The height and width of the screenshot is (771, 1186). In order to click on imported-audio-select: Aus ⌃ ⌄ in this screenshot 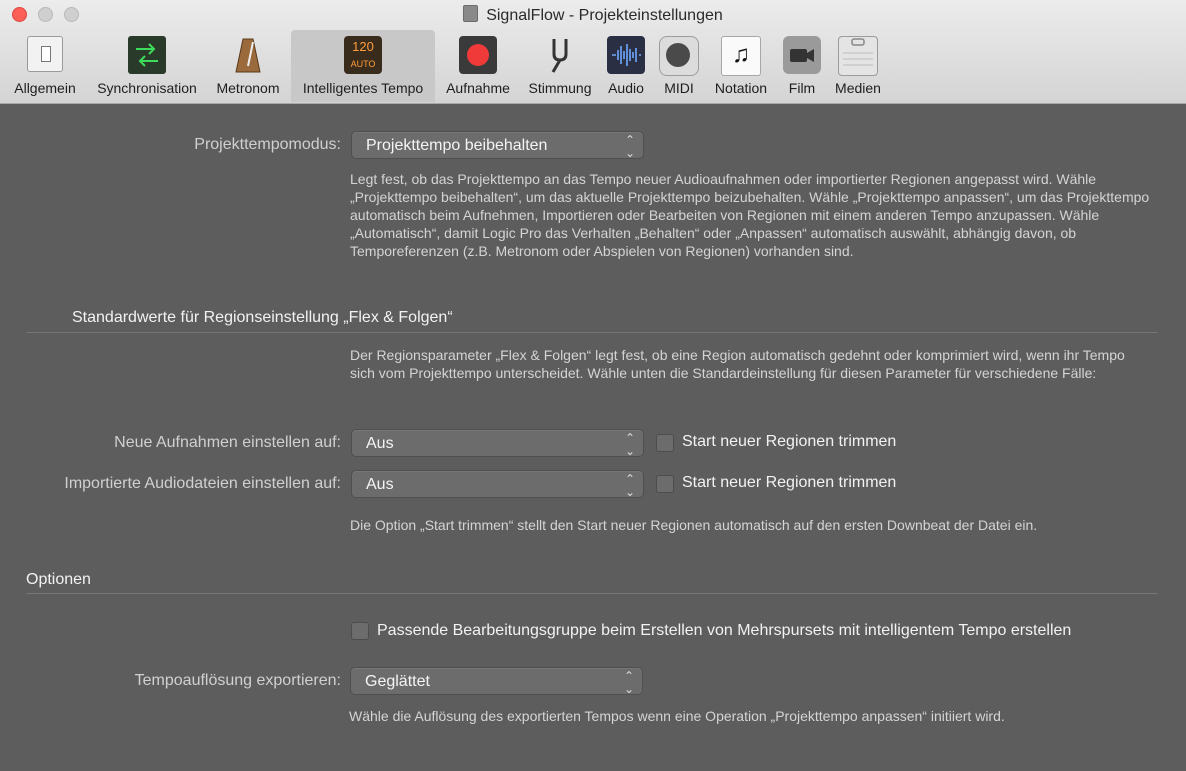, I will do `click(497, 484)`.